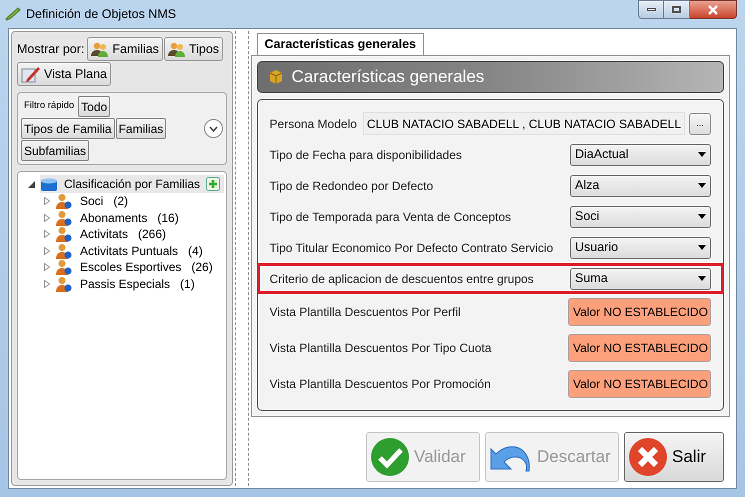 The height and width of the screenshot is (497, 745). Describe the element at coordinates (101, 14) in the screenshot. I see `window-title: Definición de Objetos NMS` at that location.